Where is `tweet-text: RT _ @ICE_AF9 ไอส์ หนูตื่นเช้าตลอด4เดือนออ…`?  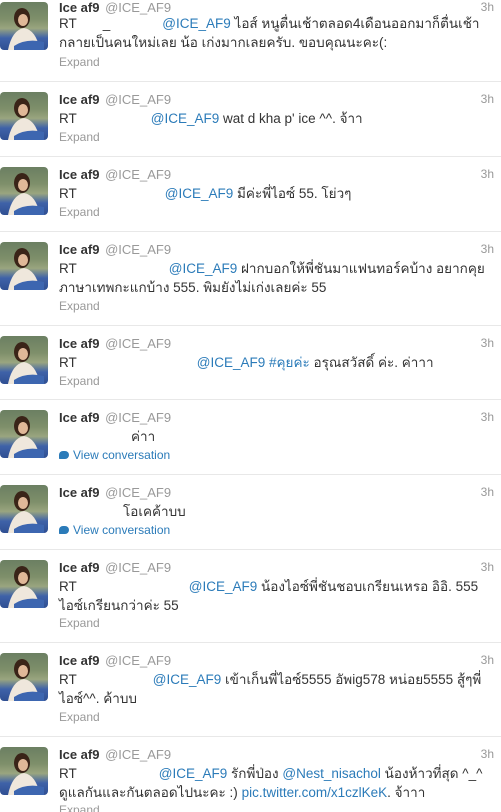
tweet-text: RT _ @ICE_AF9 ไอส์ หนูตื่นเช้าตลอด4เดือนออ… is located at coordinates (269, 33).